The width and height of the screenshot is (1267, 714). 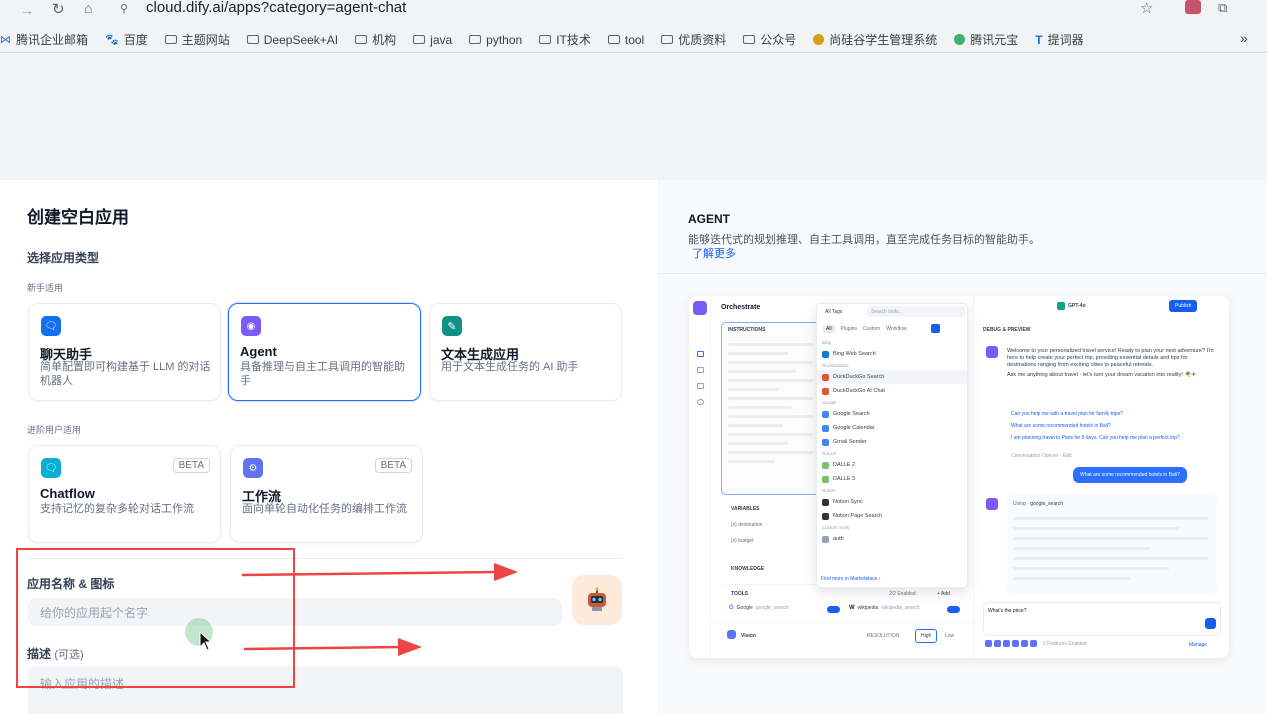 What do you see at coordinates (197, 39) in the screenshot?
I see `bookmark-folder: 主题网站` at bounding box center [197, 39].